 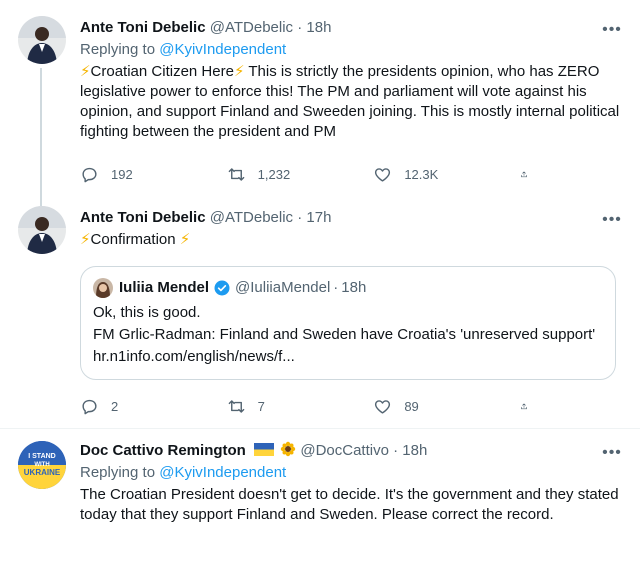 What do you see at coordinates (162, 71) in the screenshot?
I see `tweet-text-lead: Croatian Citizen Here` at bounding box center [162, 71].